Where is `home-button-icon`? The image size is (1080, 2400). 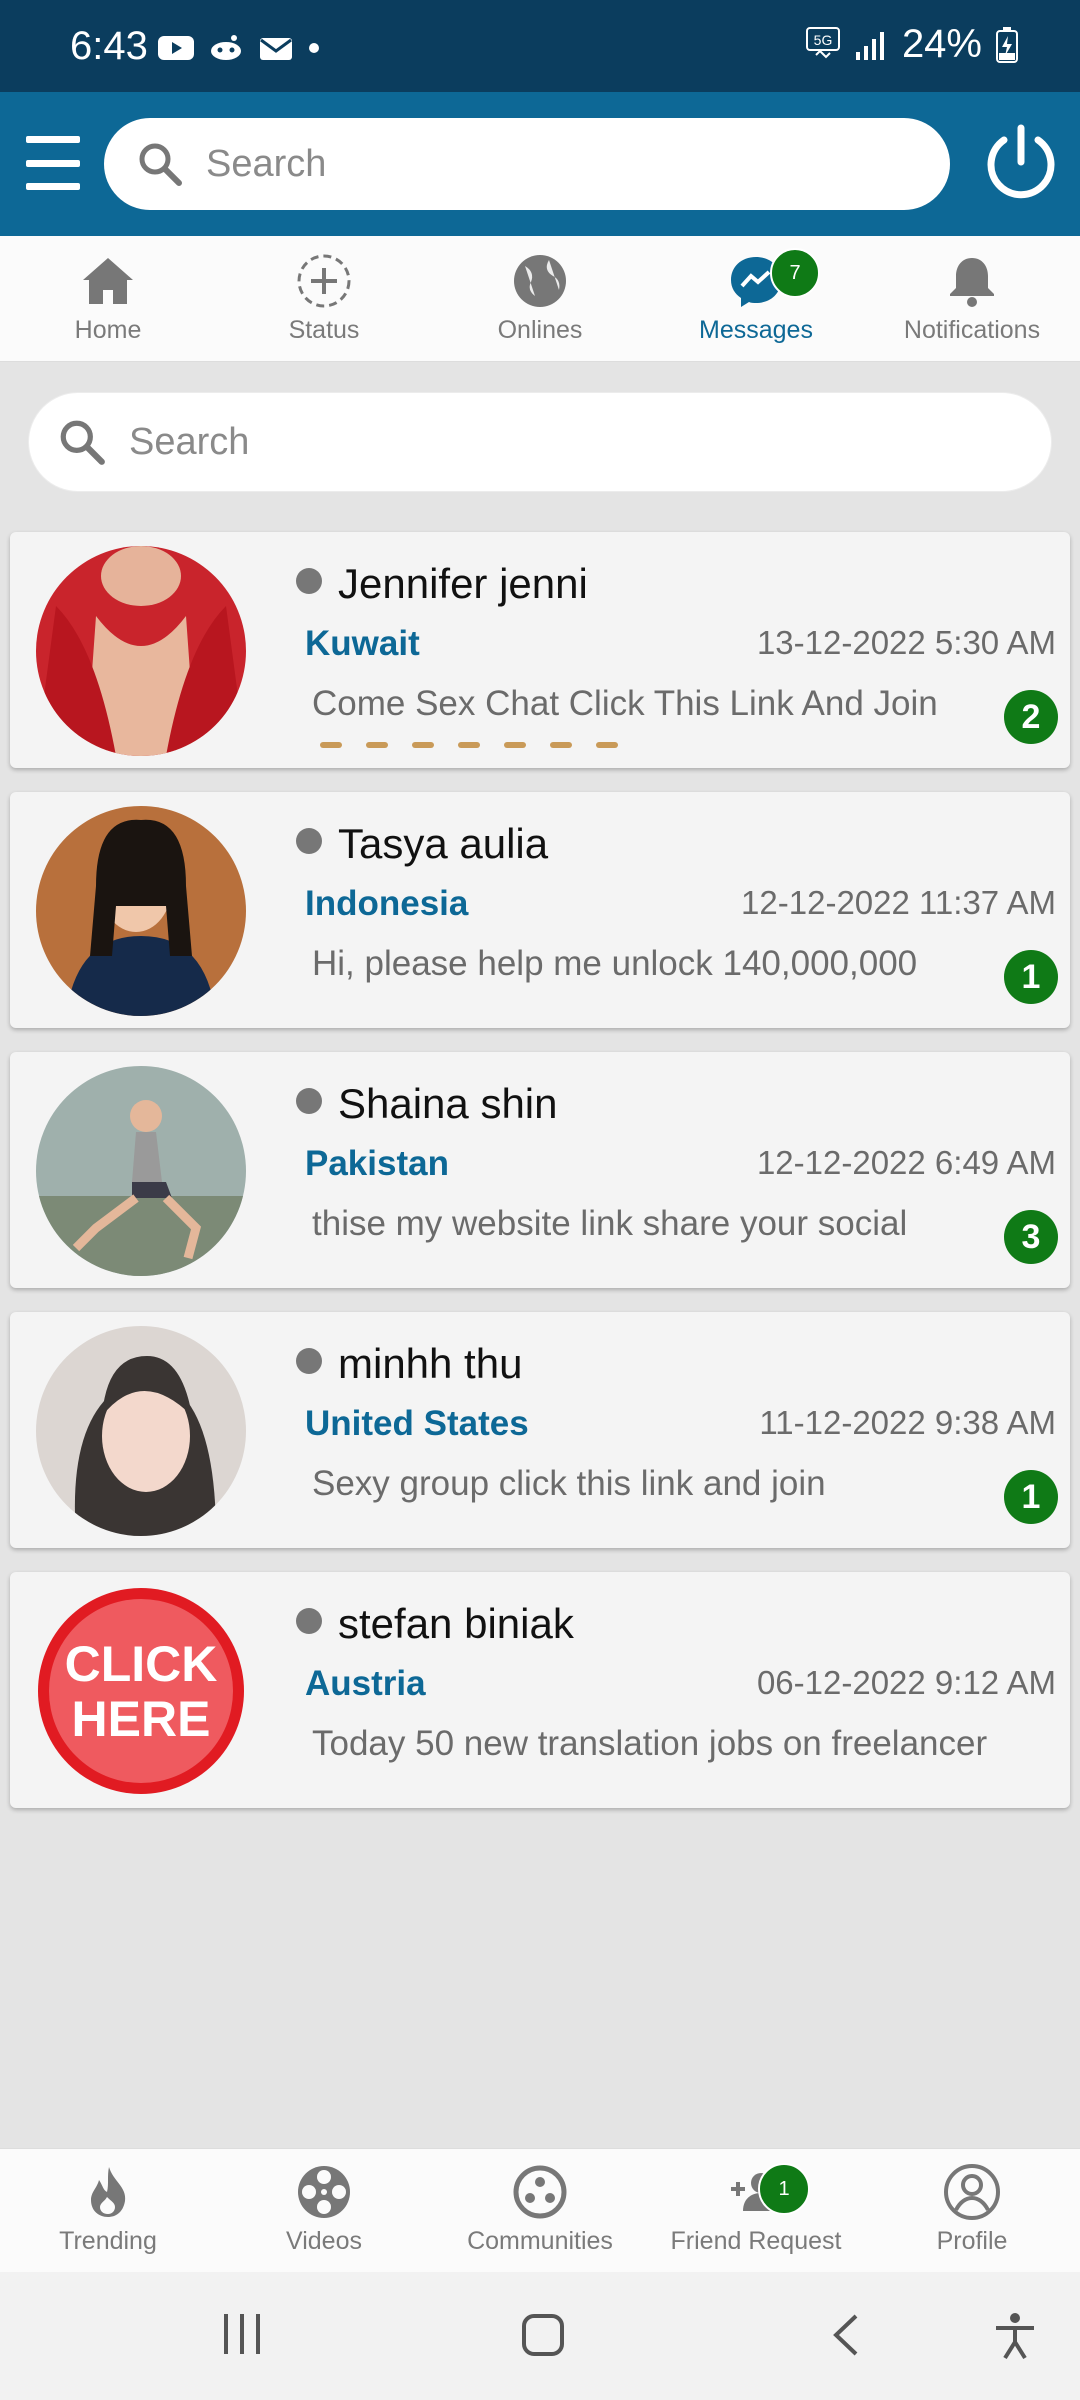 home-button-icon is located at coordinates (543, 2335).